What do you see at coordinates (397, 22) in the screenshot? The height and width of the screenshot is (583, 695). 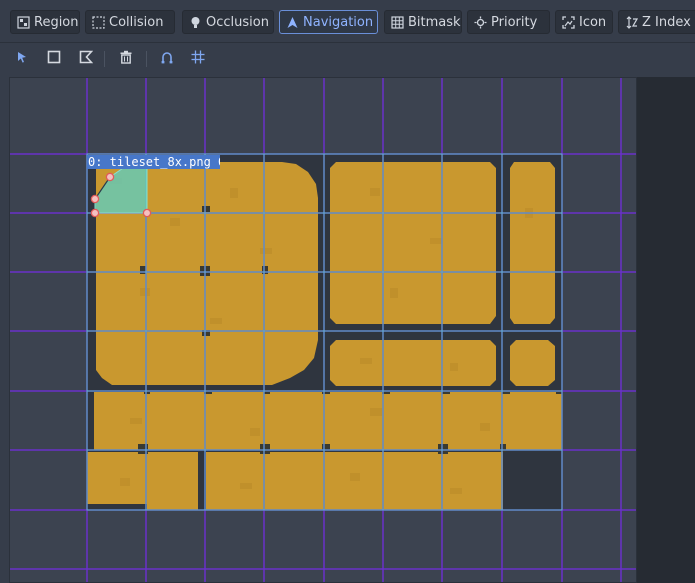 I see `bitmask-icon` at bounding box center [397, 22].